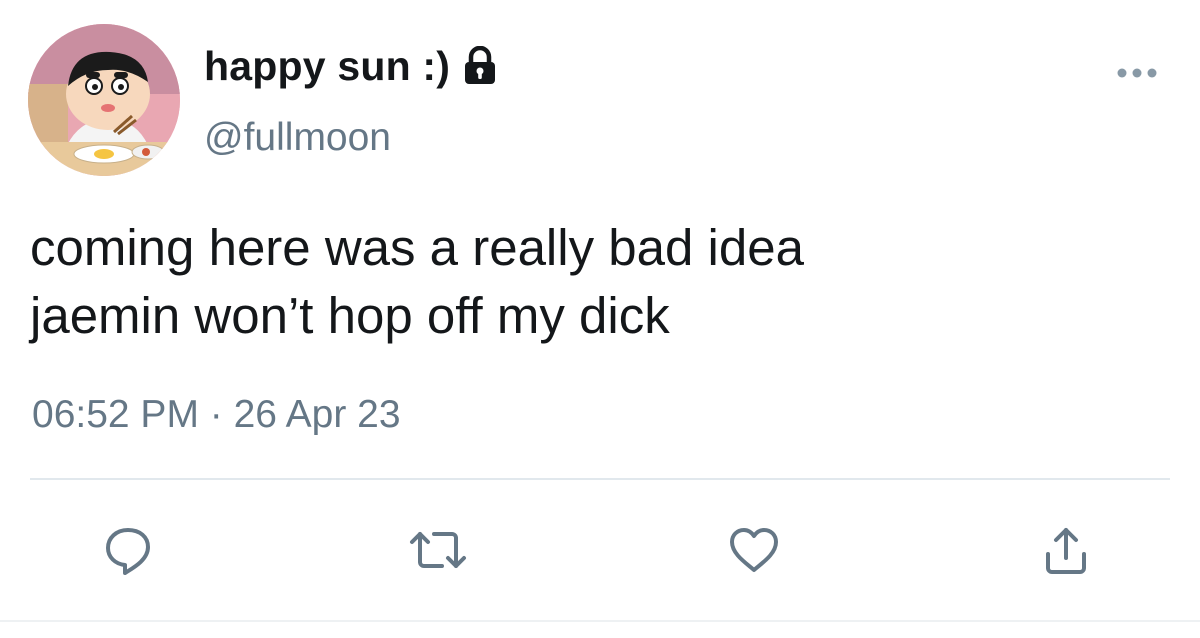  I want to click on avatar, so click(104, 100).